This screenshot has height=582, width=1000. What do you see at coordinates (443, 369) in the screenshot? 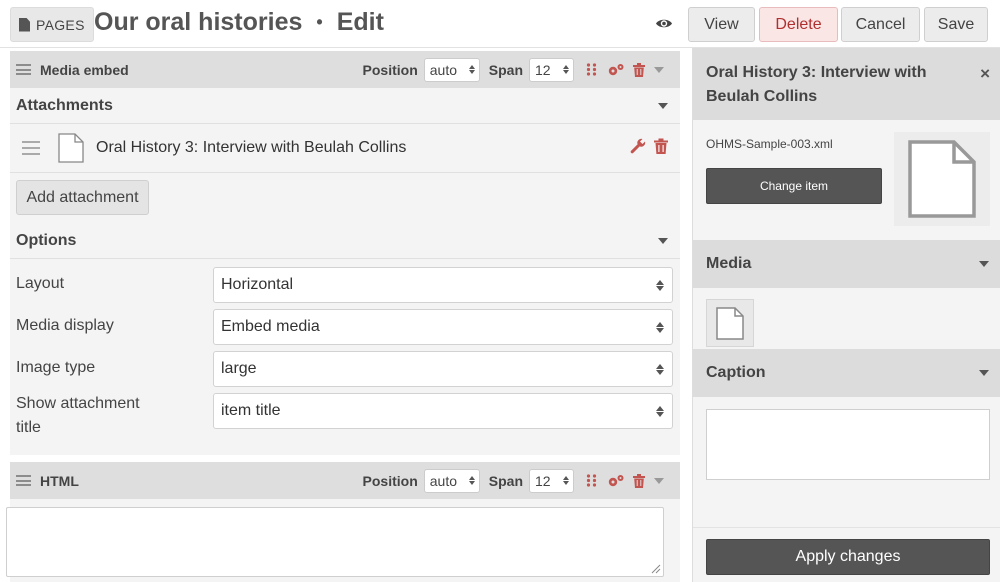
I see `image-type-select: large` at bounding box center [443, 369].